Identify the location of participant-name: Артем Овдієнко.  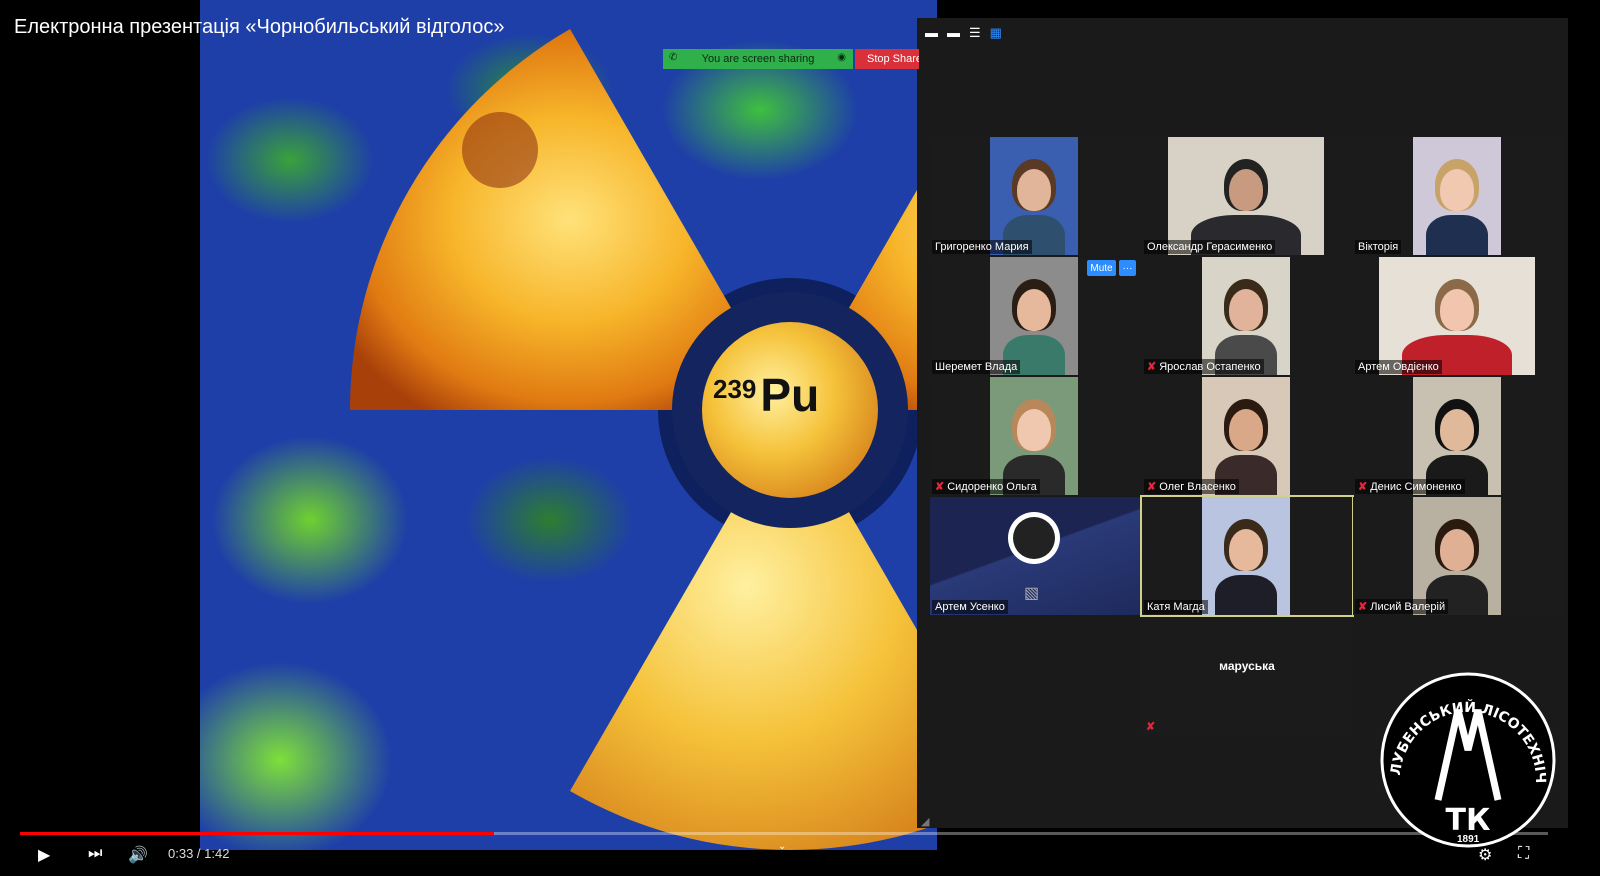
(1398, 367).